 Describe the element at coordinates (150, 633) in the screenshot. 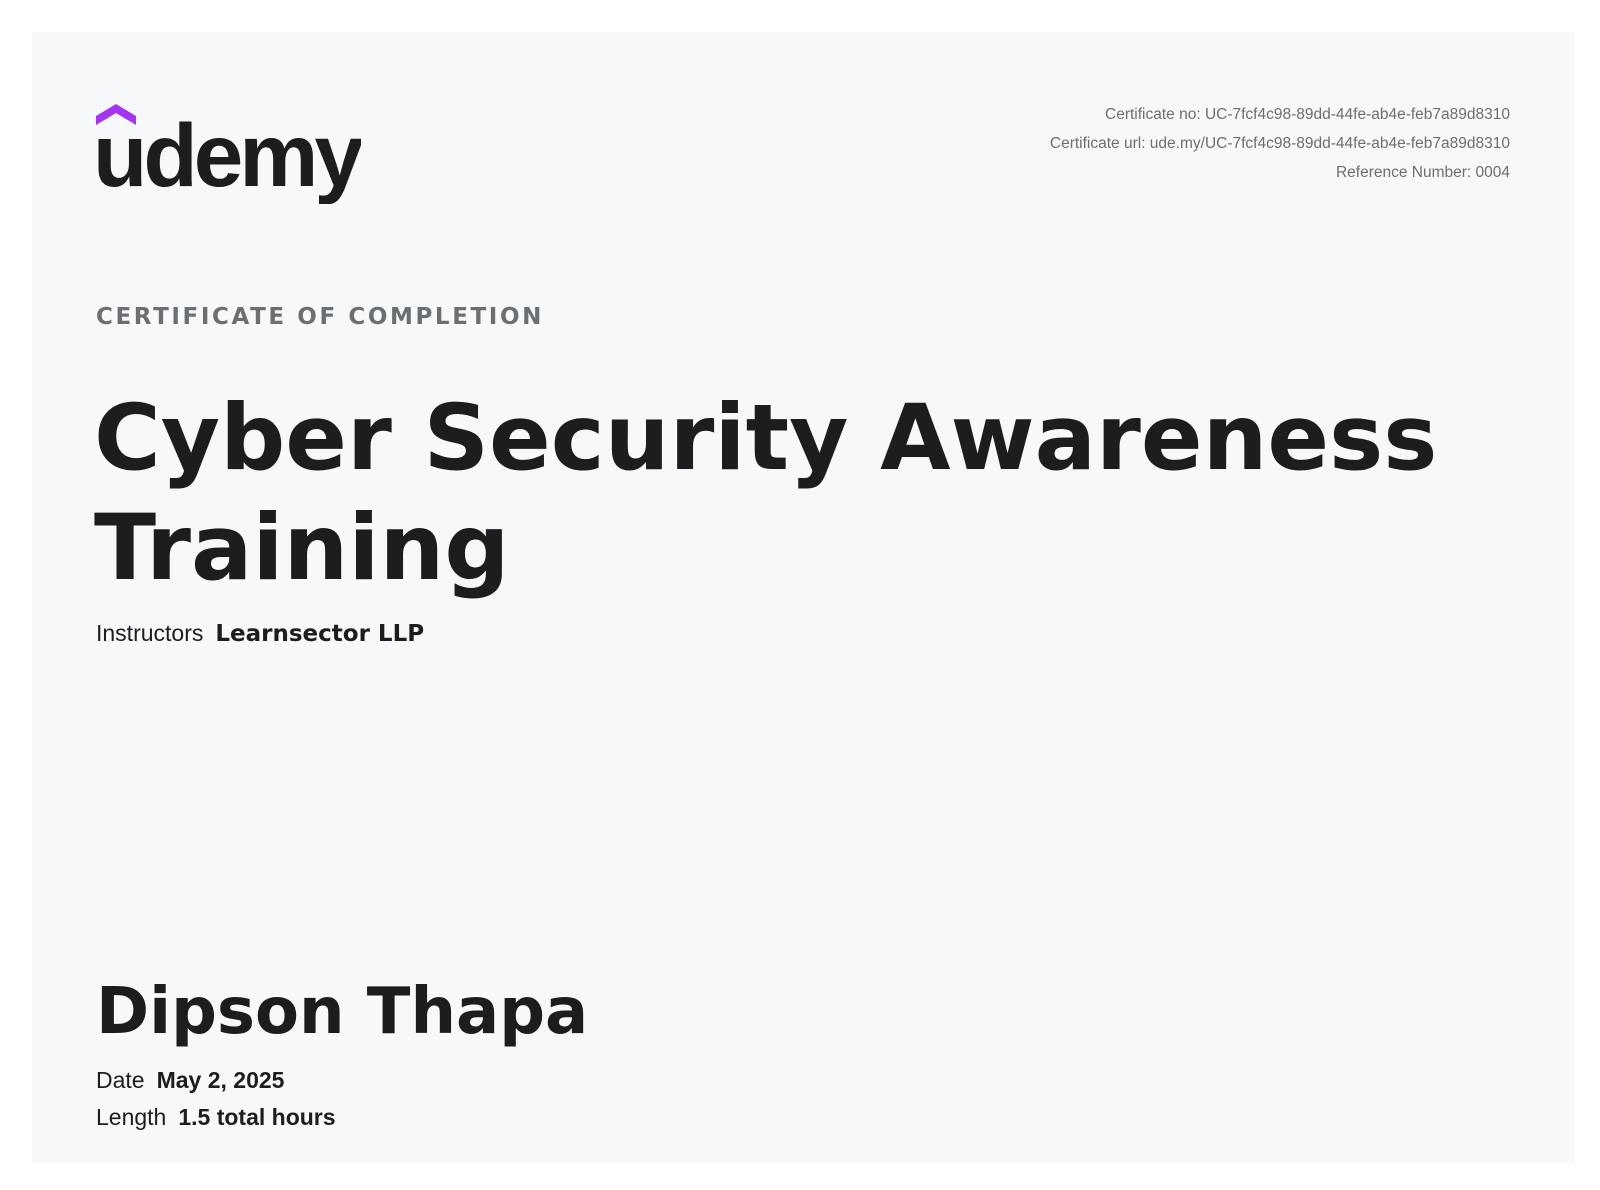

I see `instructors-label: Instructors` at that location.